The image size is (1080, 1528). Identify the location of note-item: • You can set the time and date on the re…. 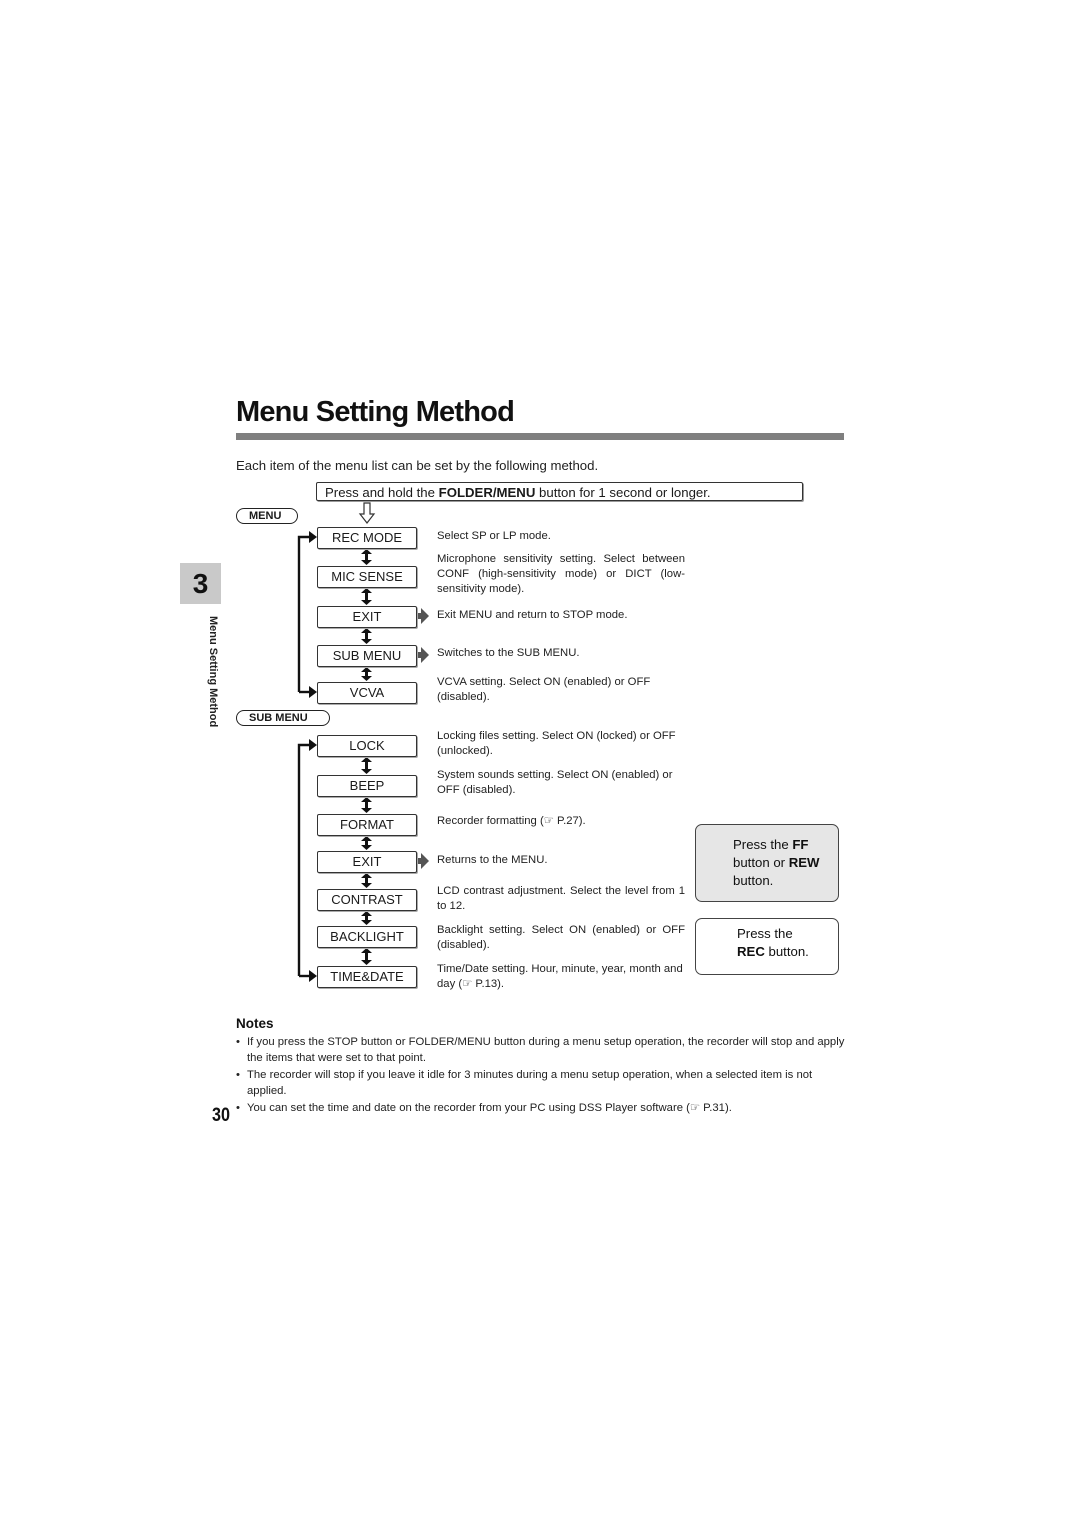
(541, 1108).